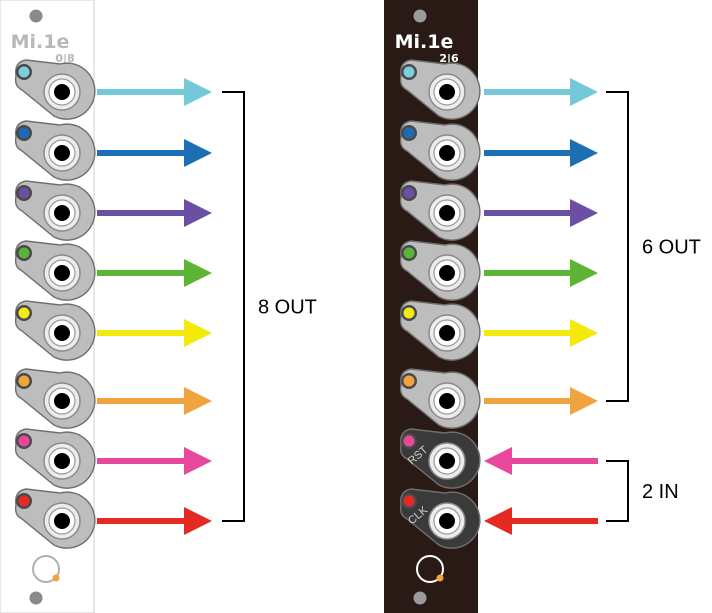  I want to click on group-label: 8 OUT, so click(287, 308).